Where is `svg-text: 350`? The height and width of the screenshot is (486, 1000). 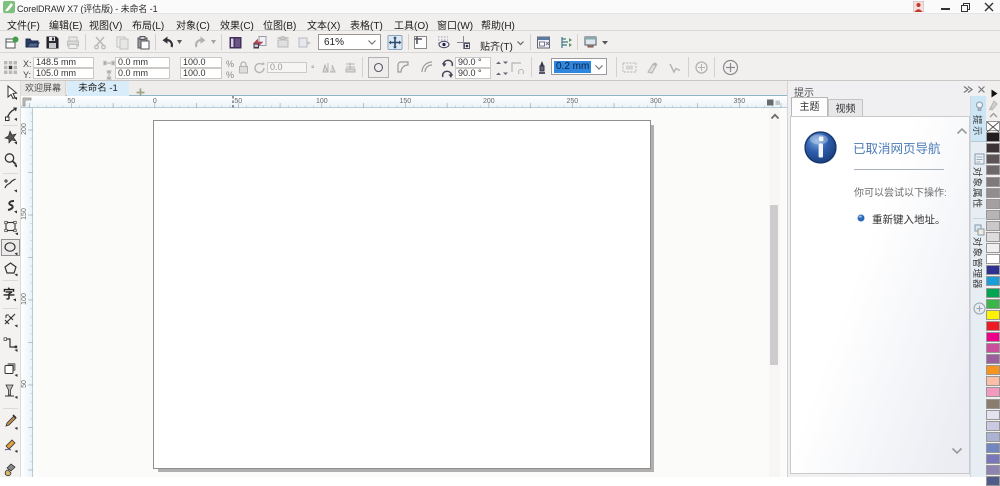
svg-text: 350 is located at coordinates (739, 101).